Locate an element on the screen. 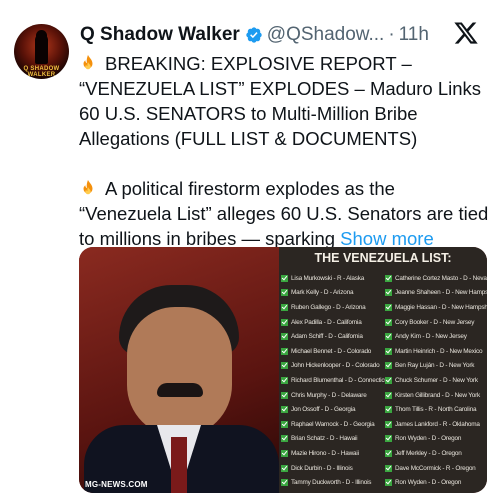 The width and height of the screenshot is (500, 499). list-item: Jon Ossoff - D - Georgia is located at coordinates (333, 409).